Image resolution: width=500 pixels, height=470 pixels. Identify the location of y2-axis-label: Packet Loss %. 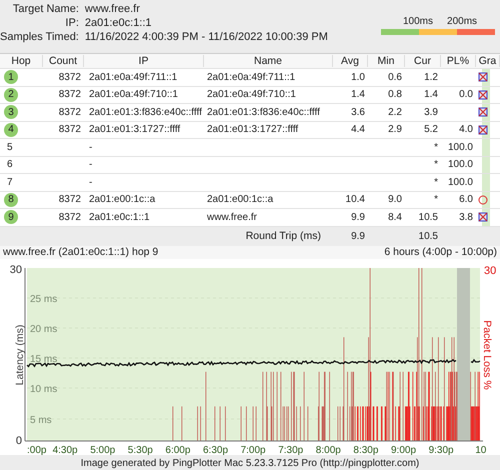
(487, 355).